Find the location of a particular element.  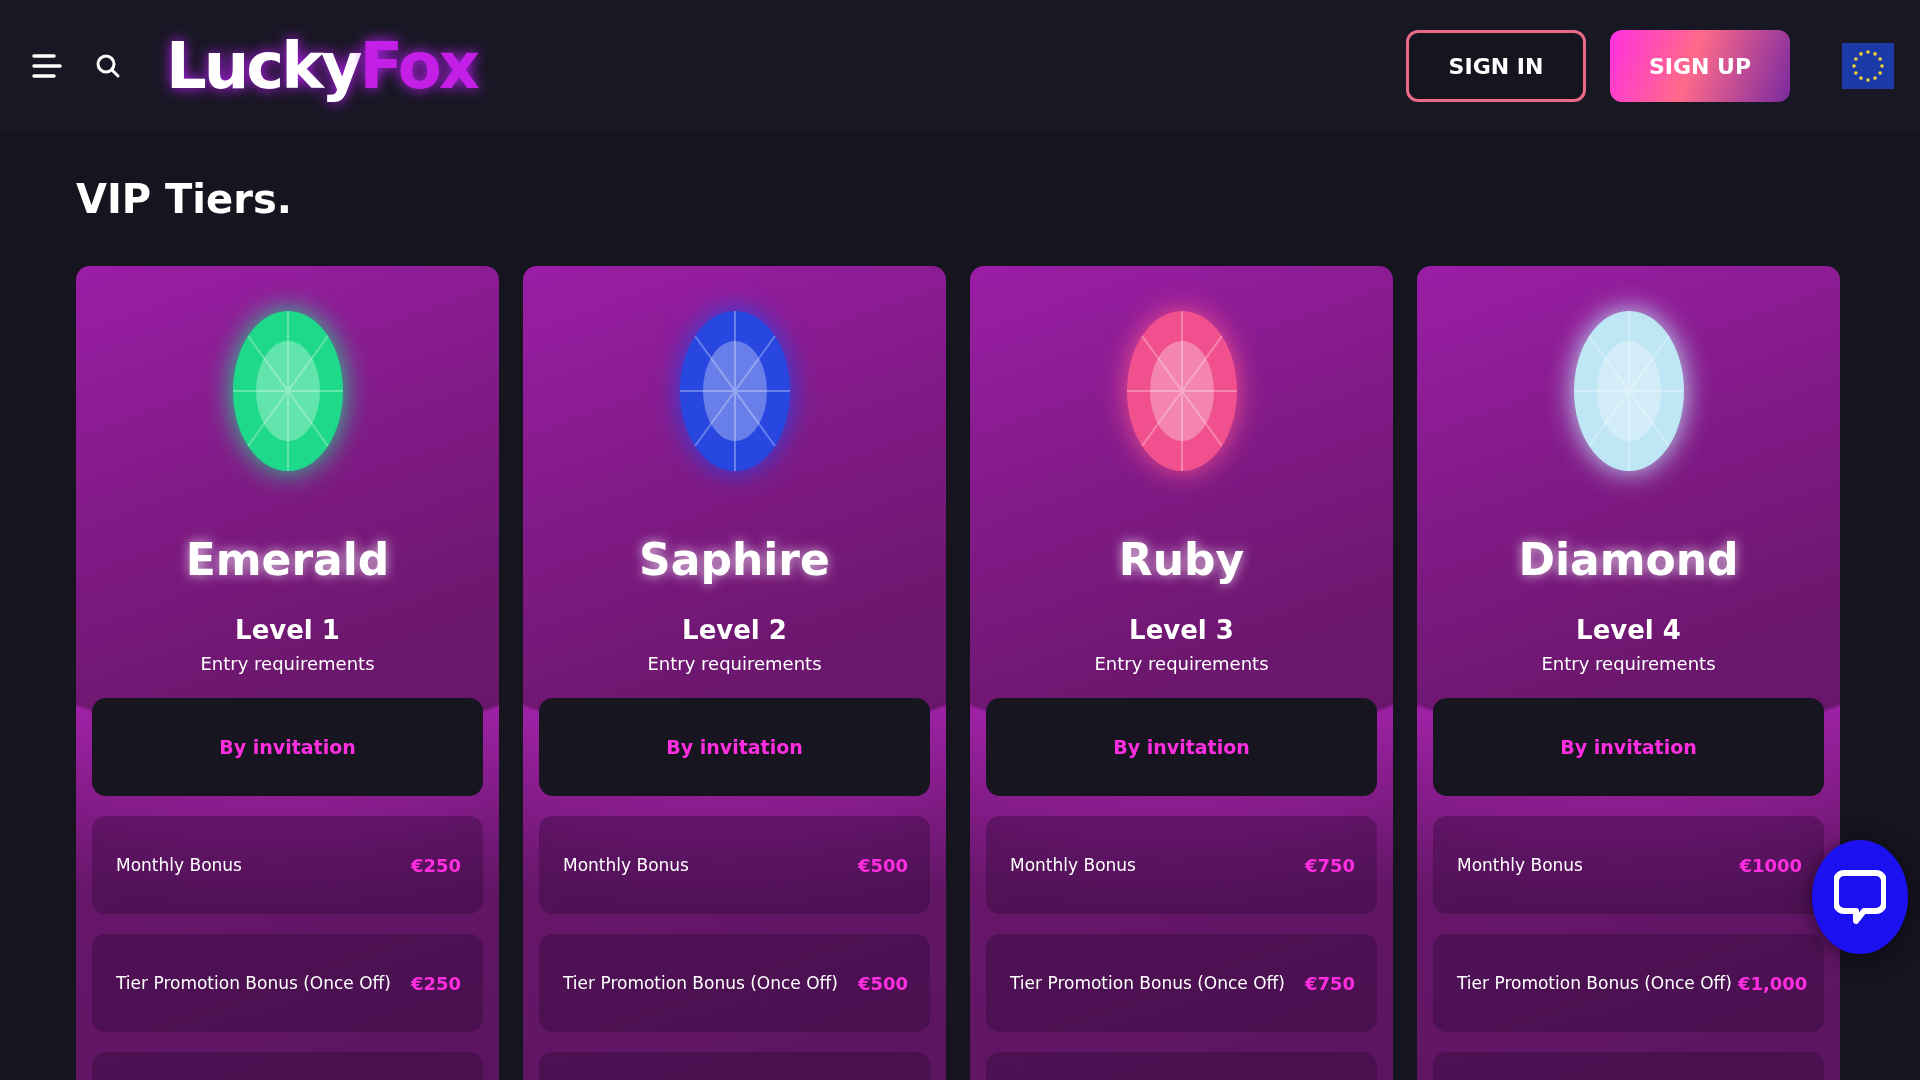

tier-name: Diamond is located at coordinates (1628, 559).